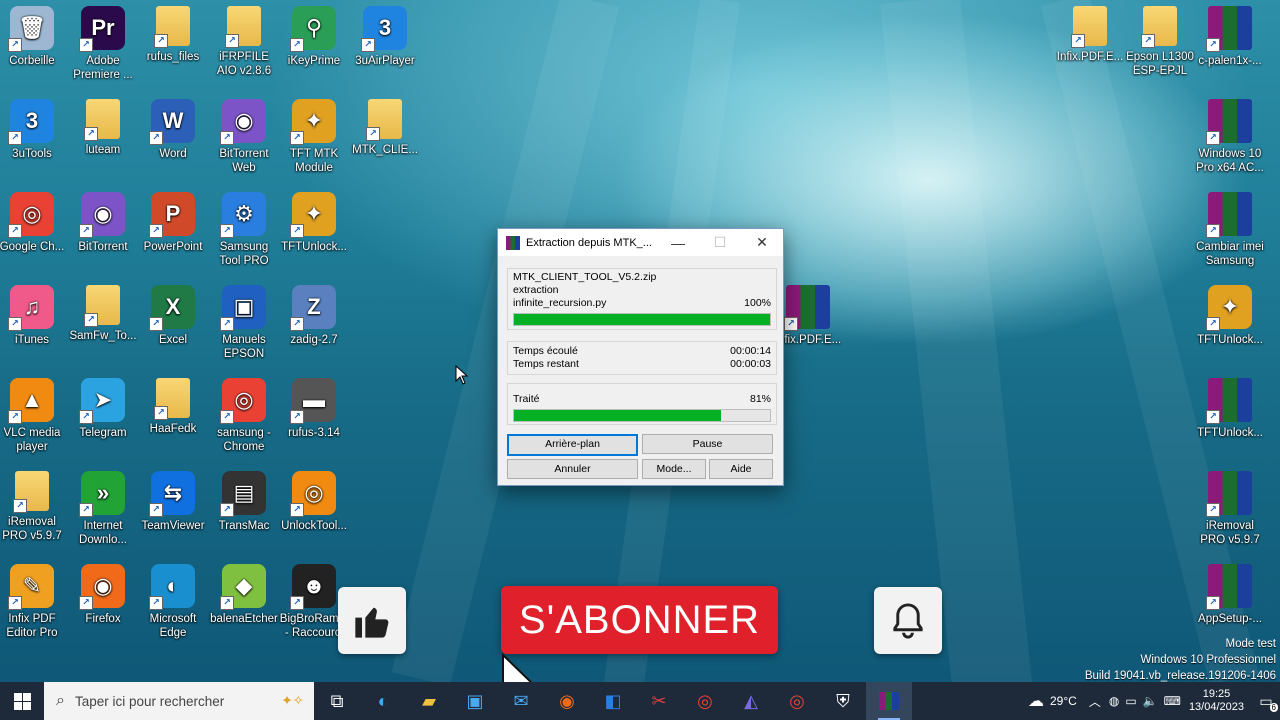 This screenshot has width=1280, height=720. What do you see at coordinates (31, 308) in the screenshot?
I see `app-icon: ♫ ↗` at bounding box center [31, 308].